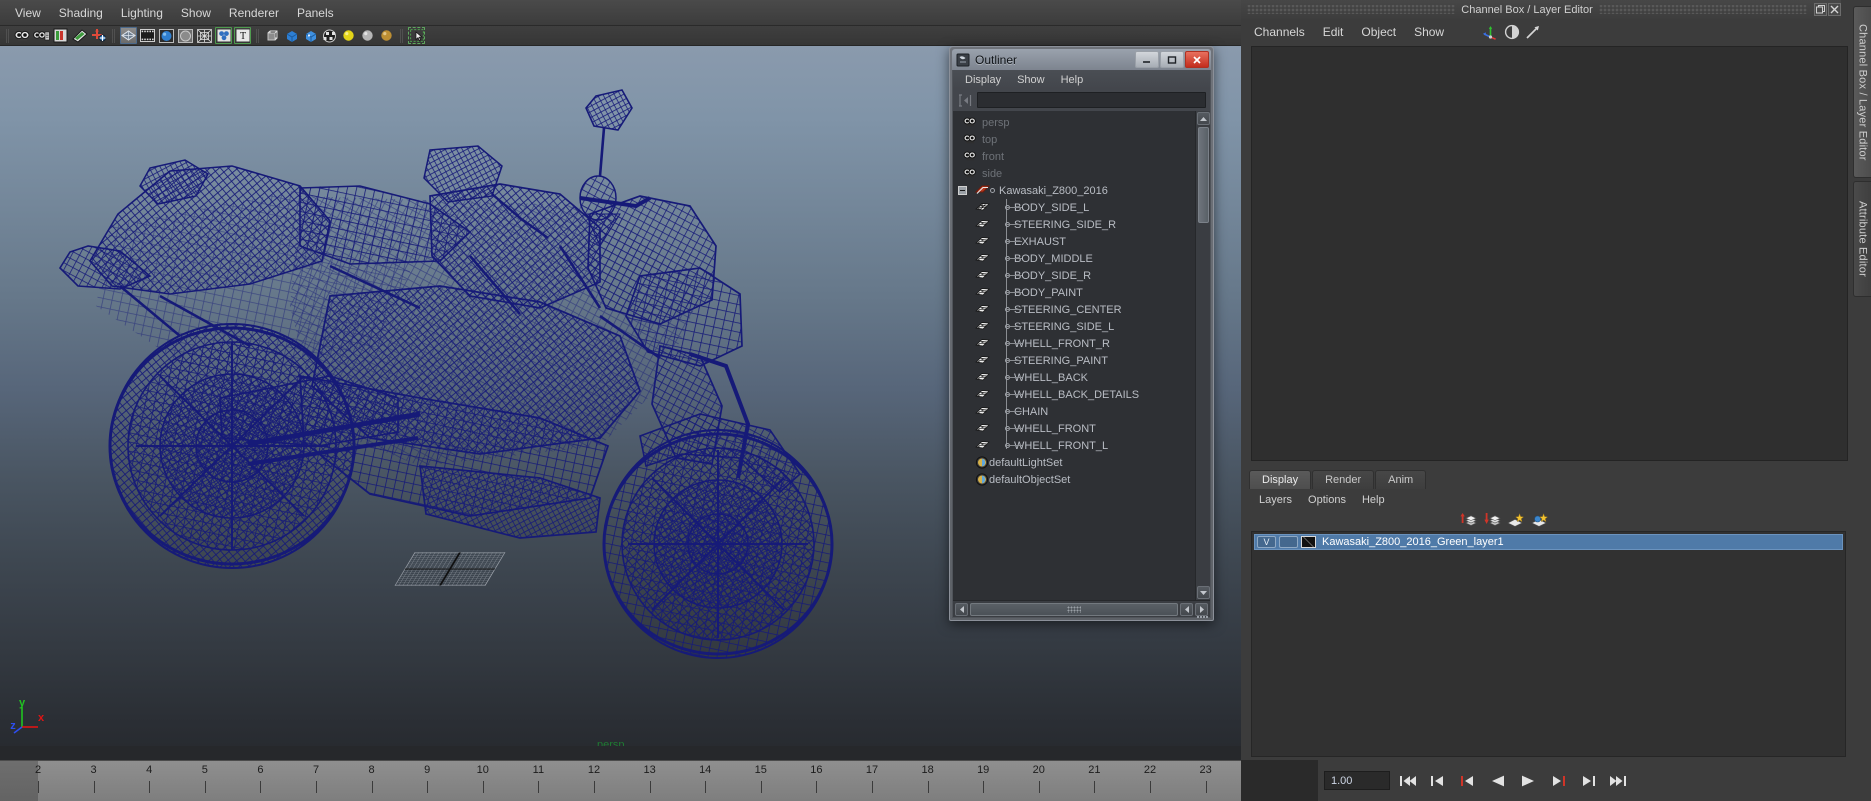 This screenshot has width=1871, height=801. Describe the element at coordinates (272, 35) in the screenshot. I see `xray-box-icon` at that location.